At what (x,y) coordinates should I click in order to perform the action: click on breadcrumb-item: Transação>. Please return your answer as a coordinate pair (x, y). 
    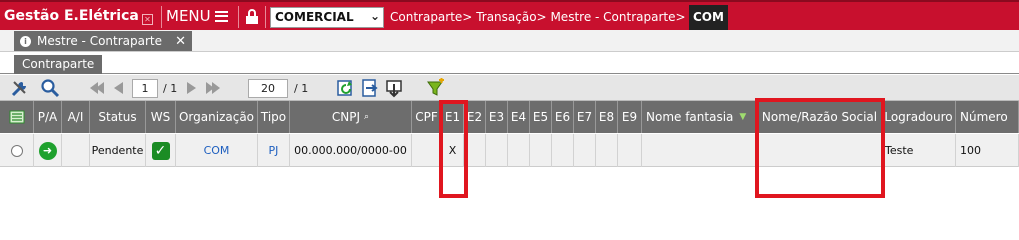
    Looking at the image, I should click on (511, 17).